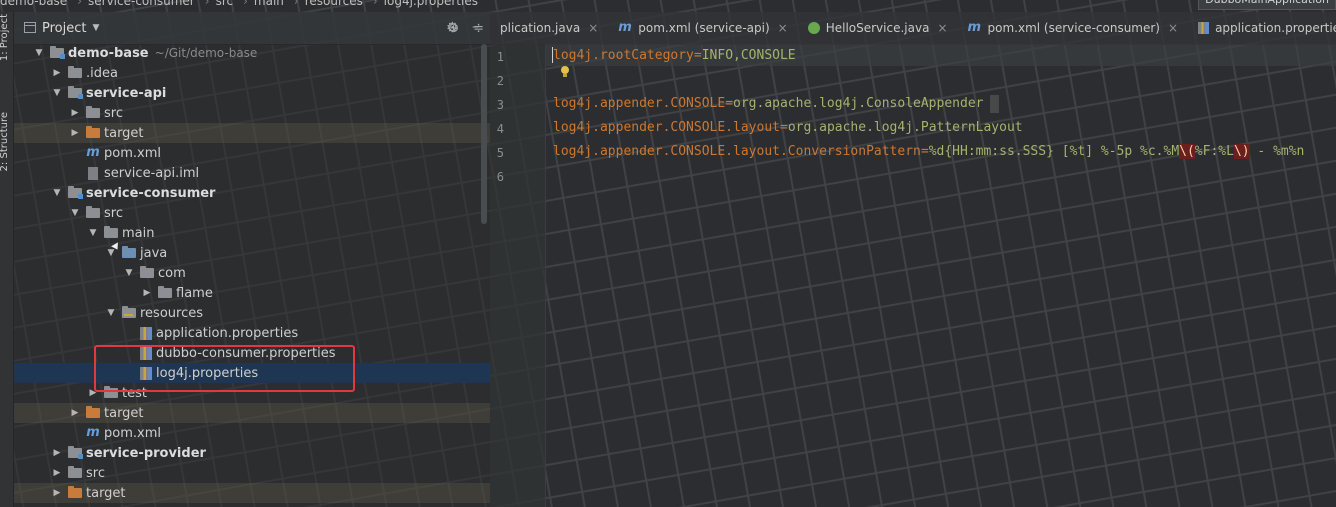 This screenshot has height=507, width=1336. Describe the element at coordinates (246, 353) in the screenshot. I see `tree-item-label: dubbo-consumer.properties` at that location.